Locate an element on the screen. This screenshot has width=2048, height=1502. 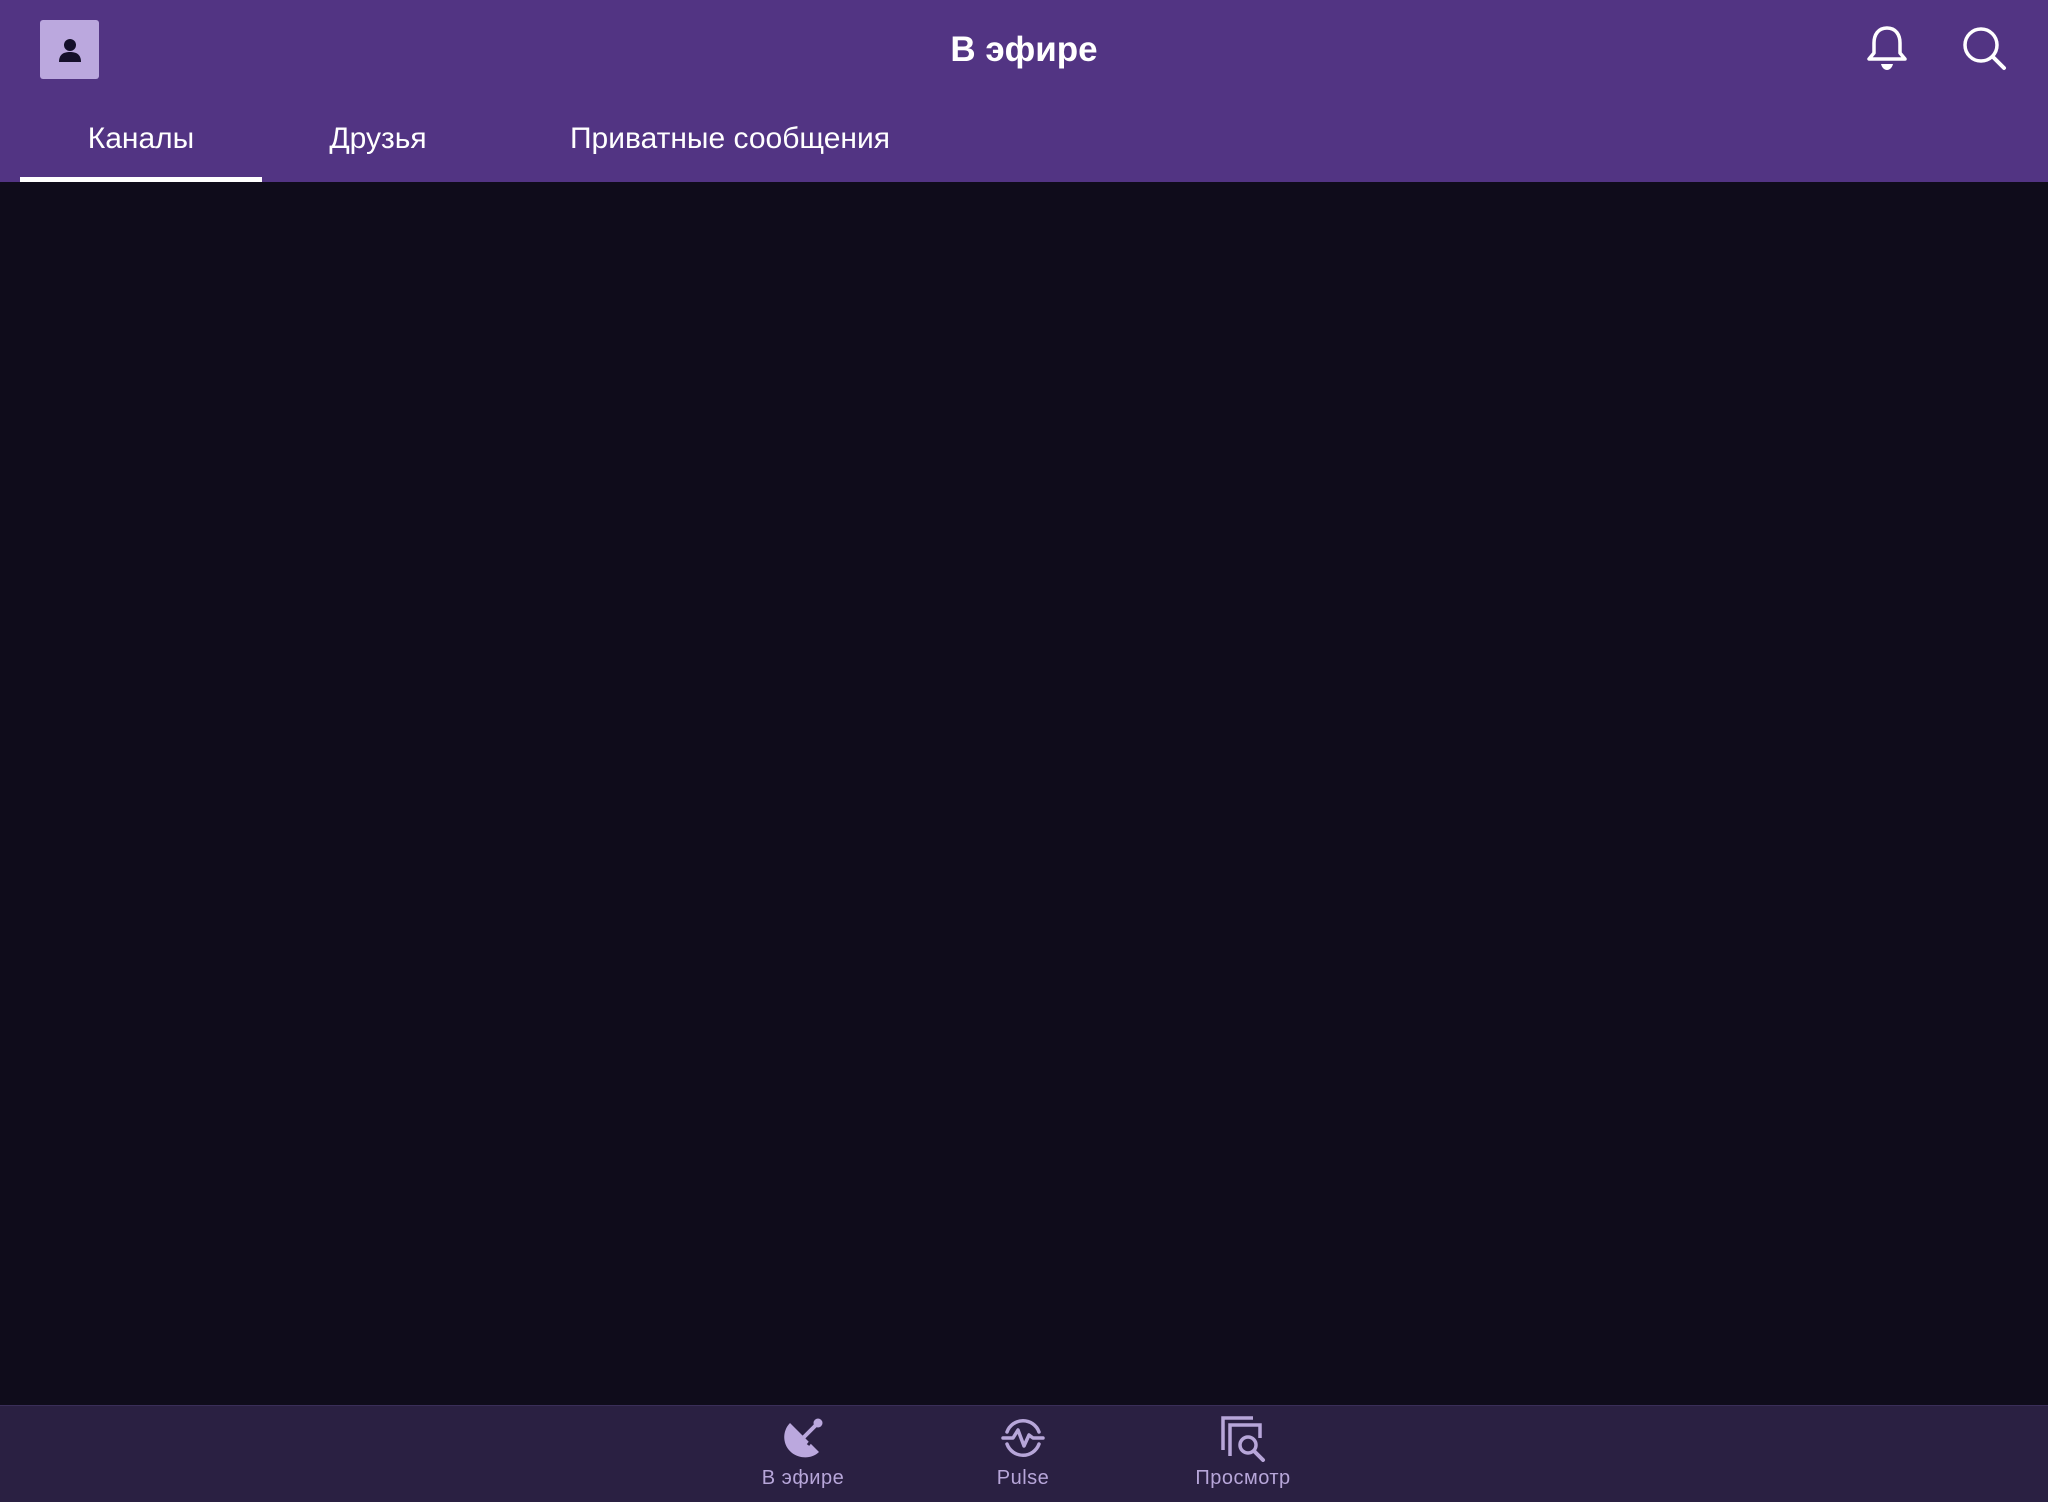
tab-bar: Каналы Друзья Приватные сообщения is located at coordinates (1024, 143).